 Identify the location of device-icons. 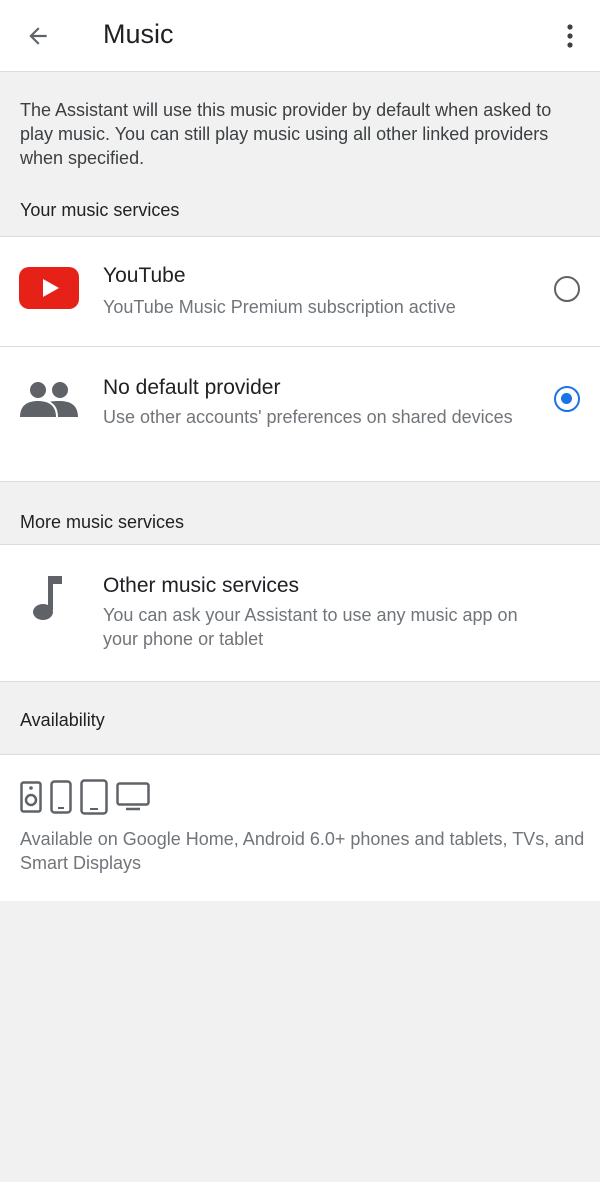
(85, 797).